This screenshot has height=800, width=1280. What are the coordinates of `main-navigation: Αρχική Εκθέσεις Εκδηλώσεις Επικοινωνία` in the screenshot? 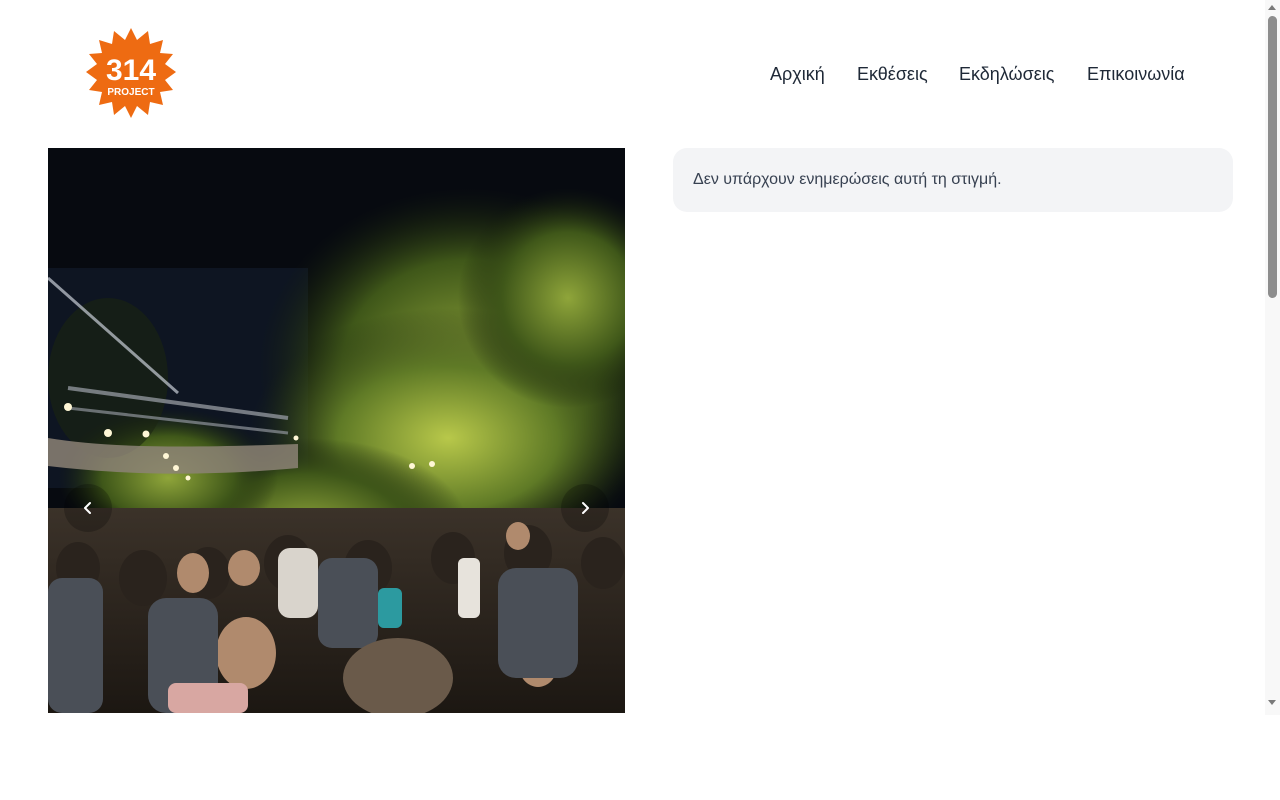 It's located at (640, 74).